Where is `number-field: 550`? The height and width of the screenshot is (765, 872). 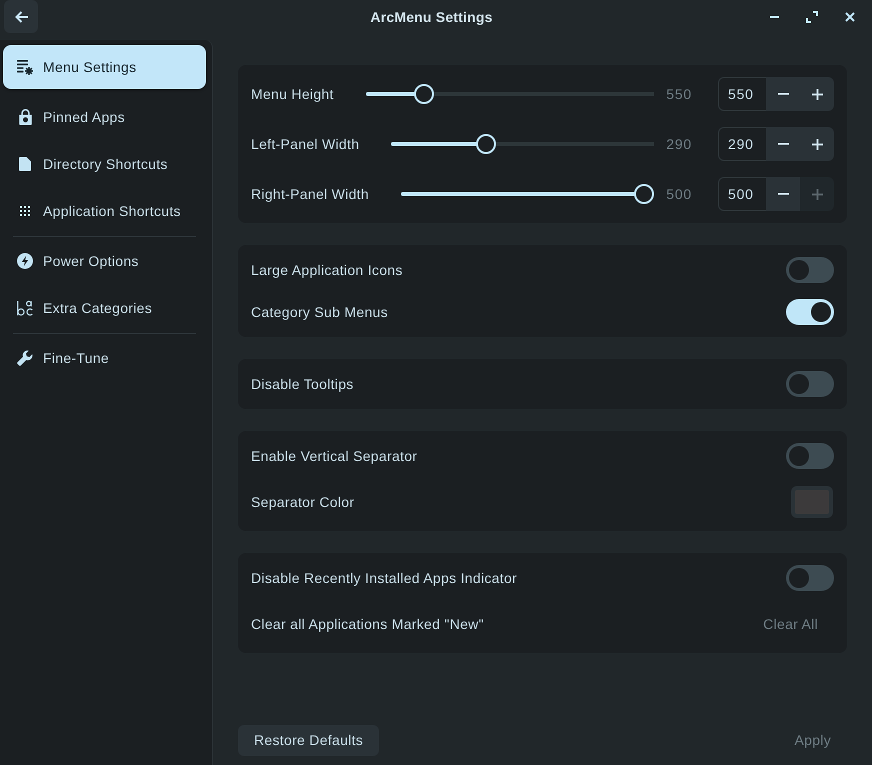
number-field: 550 is located at coordinates (742, 94).